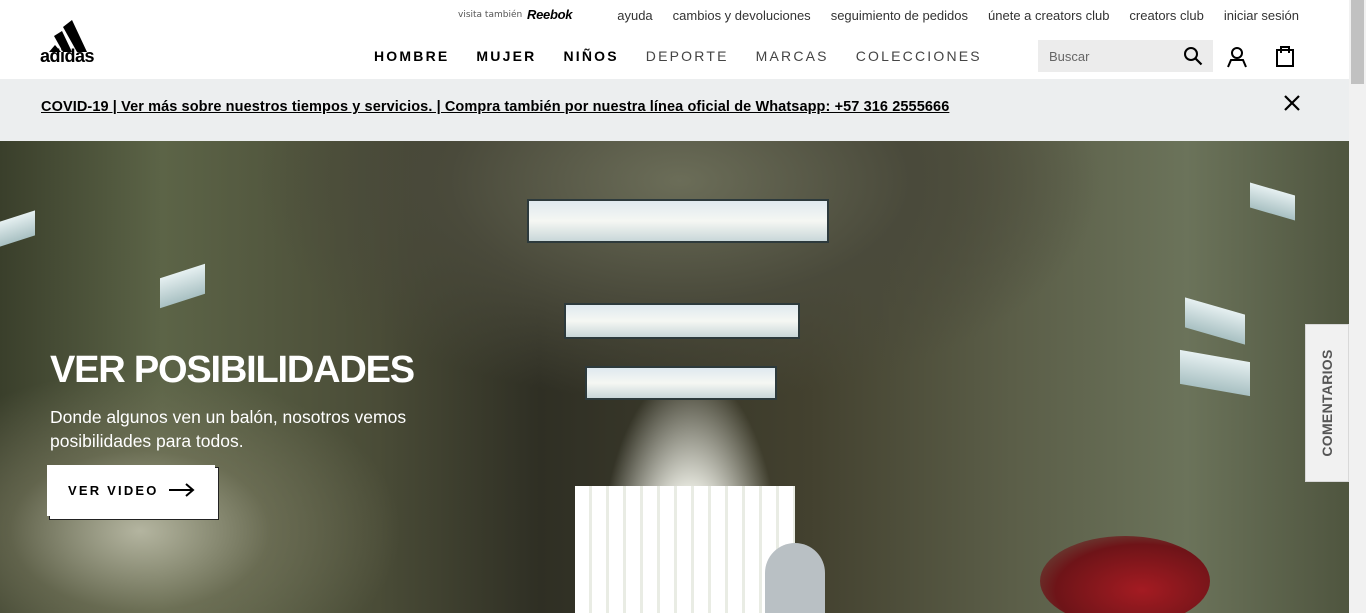  I want to click on feedback-tab: COMENTARIOS, so click(1327, 403).